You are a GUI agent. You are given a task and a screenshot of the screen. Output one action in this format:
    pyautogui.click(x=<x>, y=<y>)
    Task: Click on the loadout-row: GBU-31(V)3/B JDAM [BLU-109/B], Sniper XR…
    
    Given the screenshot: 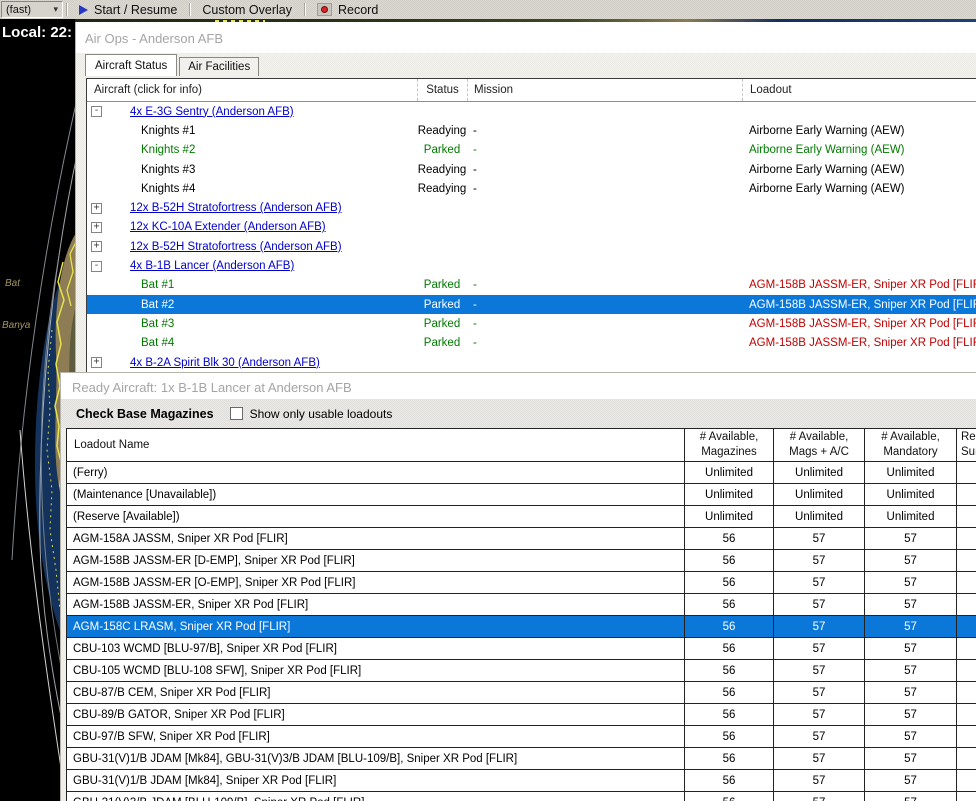 What is the action you would take?
    pyautogui.click(x=521, y=796)
    